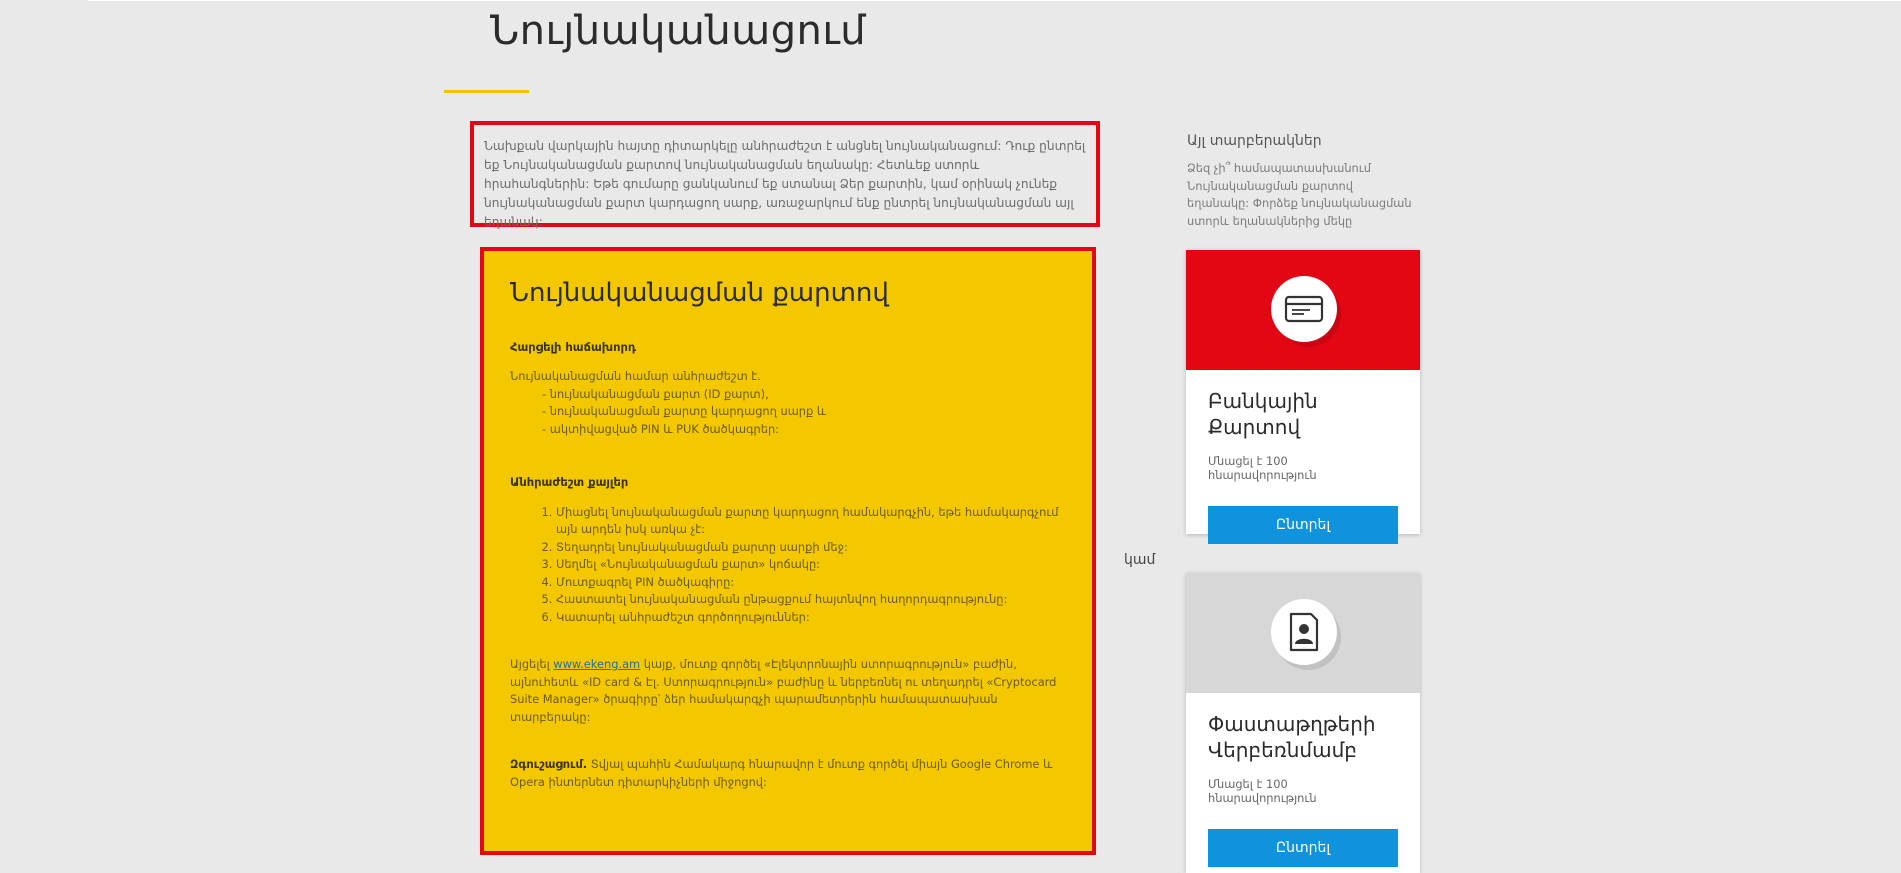 This screenshot has width=1901, height=873. What do you see at coordinates (549, 764) in the screenshot?
I see `warning-label: Զգուշացում.` at bounding box center [549, 764].